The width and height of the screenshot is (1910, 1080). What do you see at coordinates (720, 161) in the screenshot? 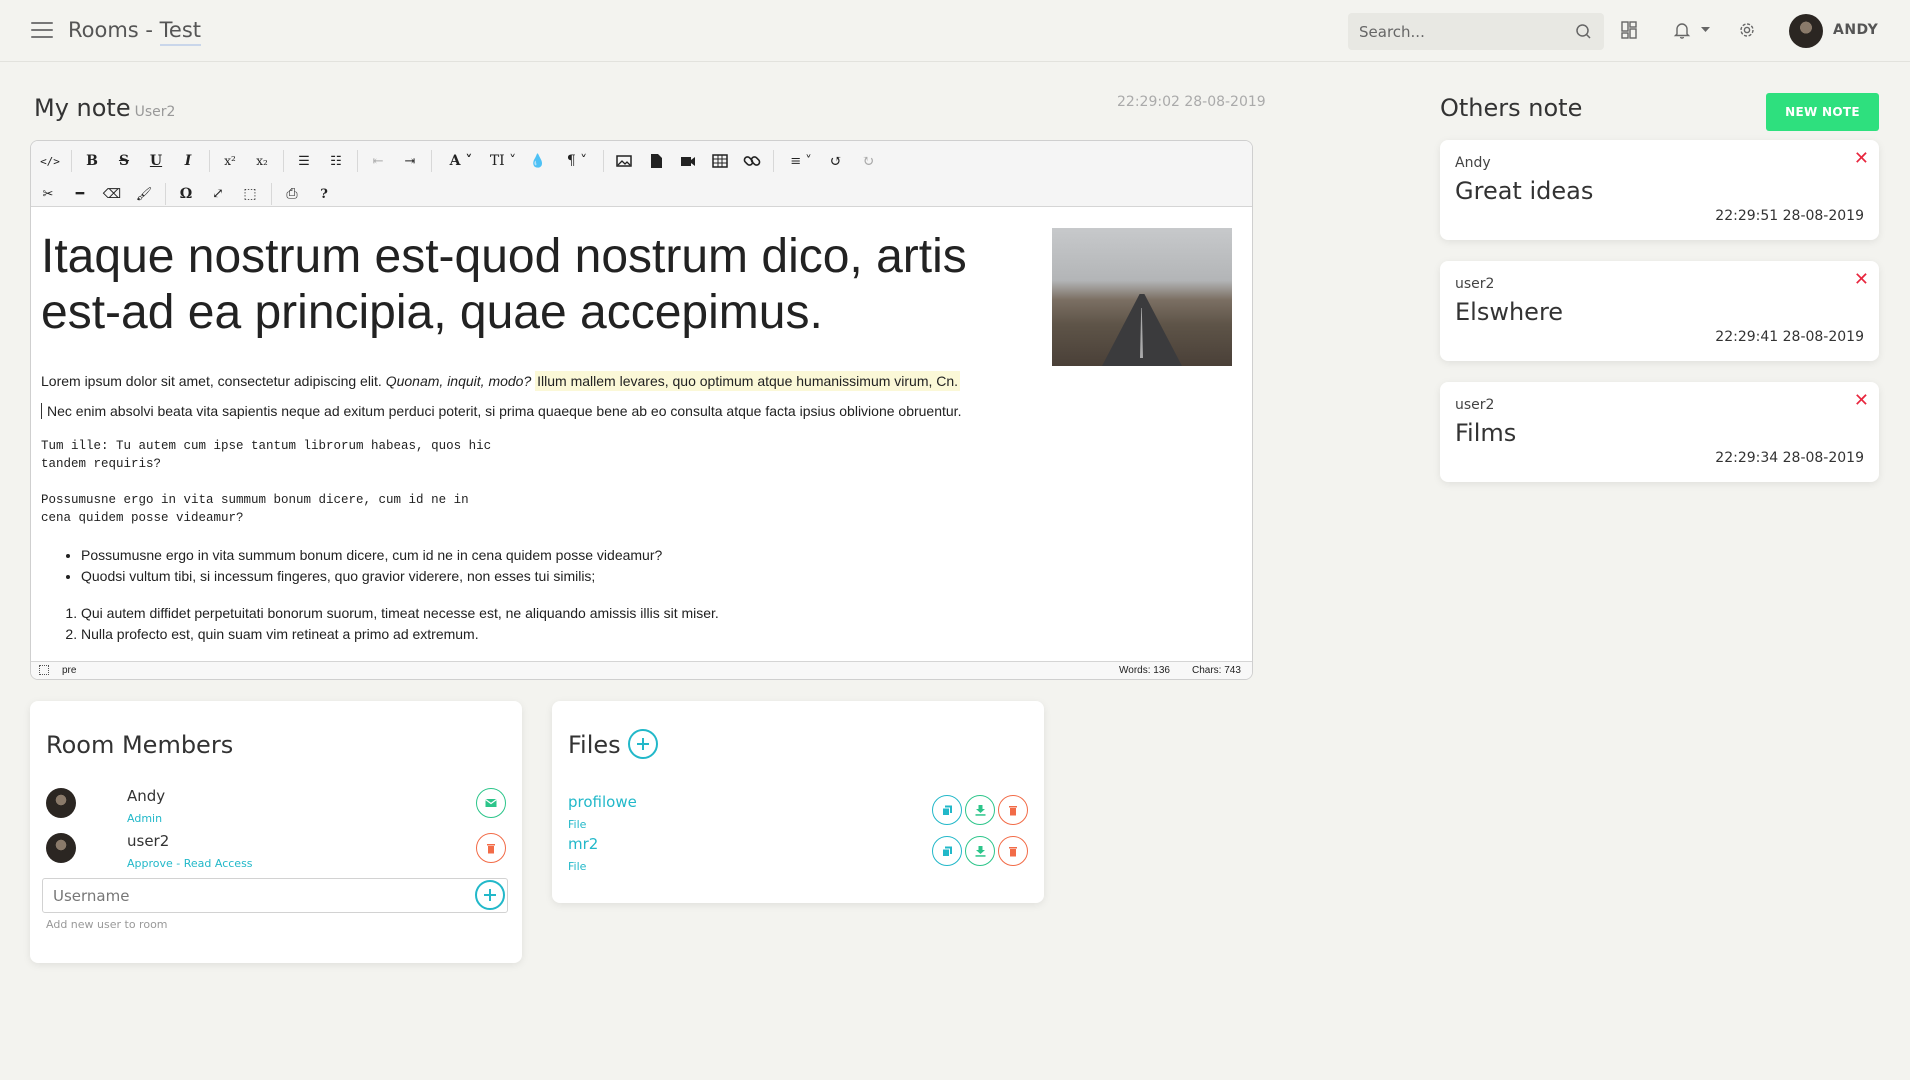
I see `insert-table-icon` at bounding box center [720, 161].